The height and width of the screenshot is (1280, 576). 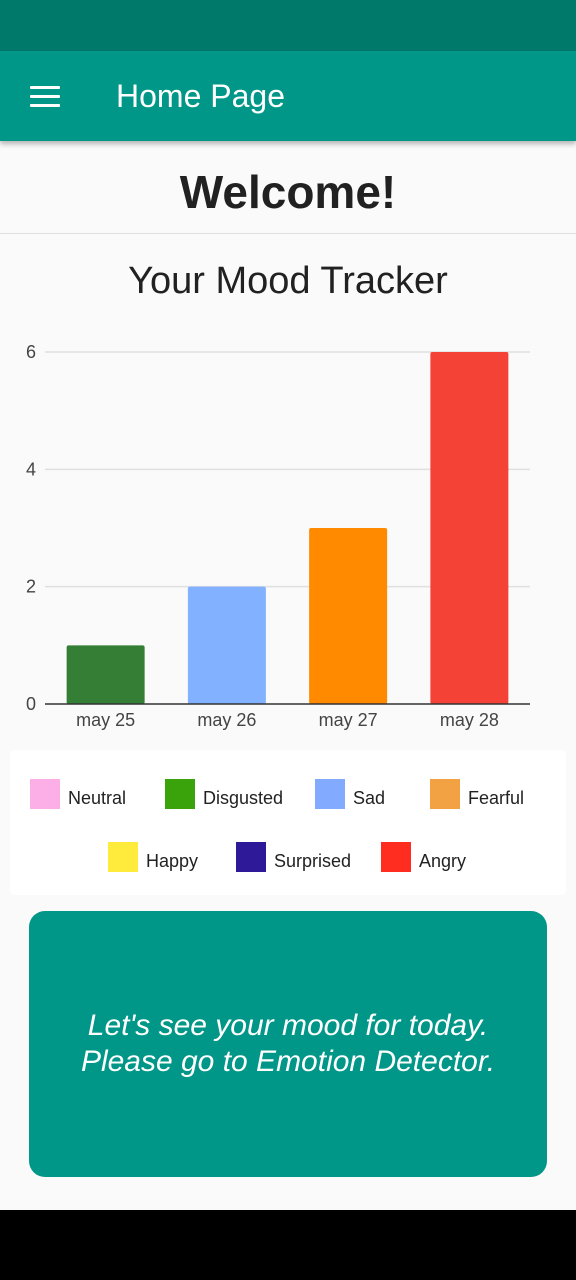 I want to click on y-tick-label: 6, so click(x=31, y=352).